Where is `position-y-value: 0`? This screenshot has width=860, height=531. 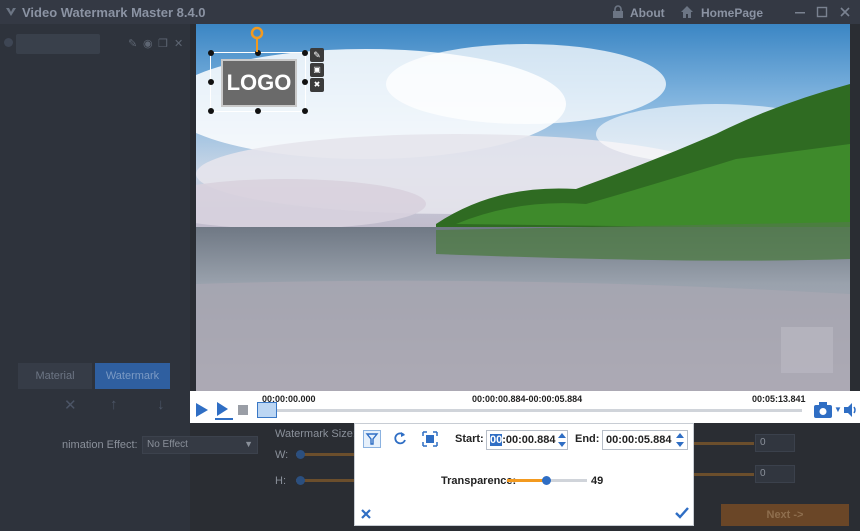 position-y-value: 0 is located at coordinates (763, 473).